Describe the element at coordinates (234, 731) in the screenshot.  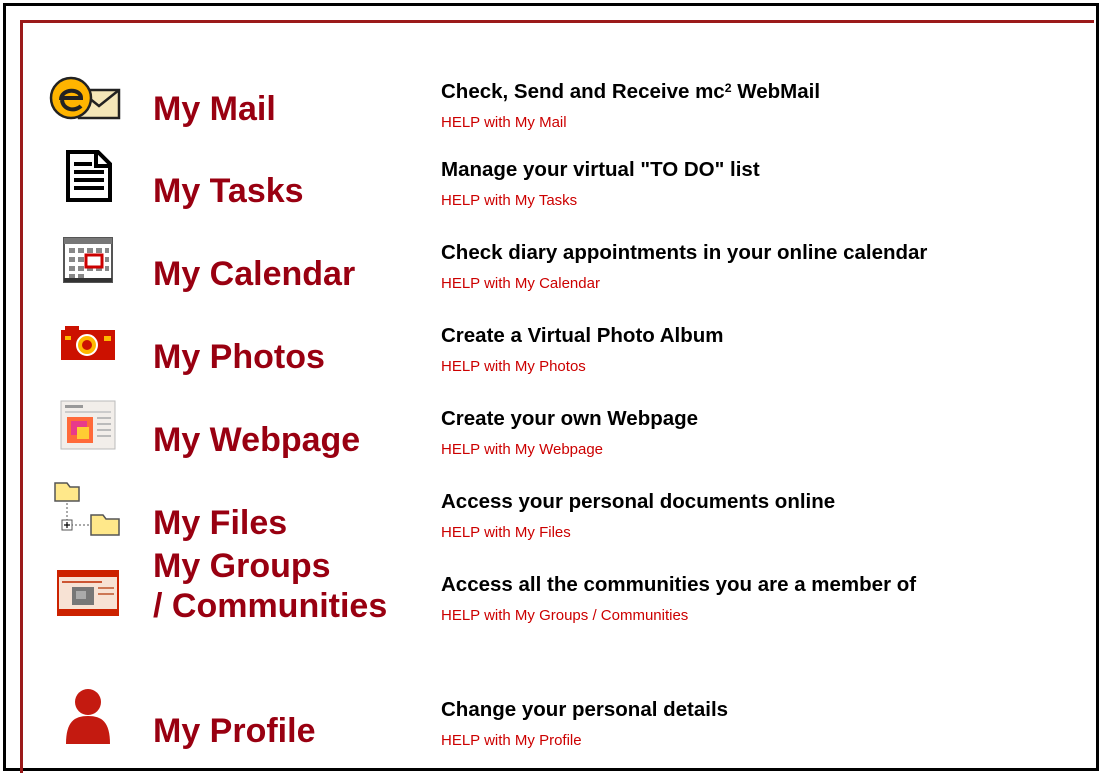
I see `my-profile-link: My Profile` at that location.